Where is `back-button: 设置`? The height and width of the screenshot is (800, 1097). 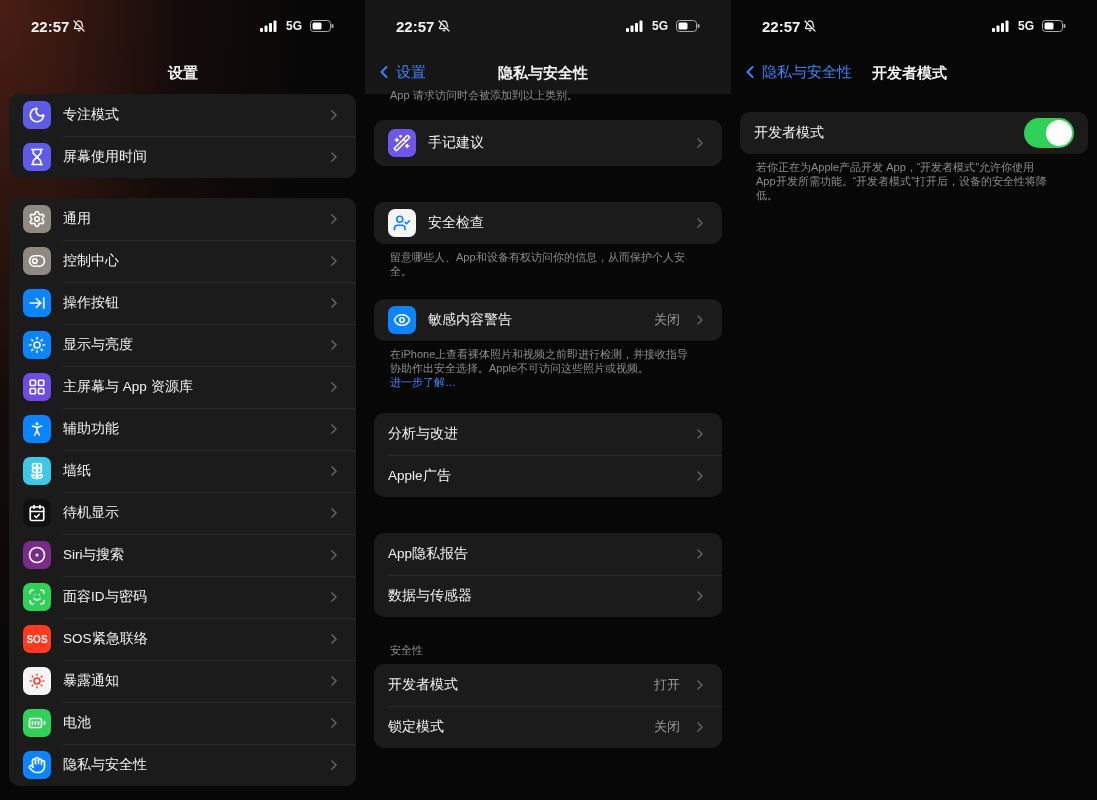
back-button: 设置 is located at coordinates (400, 72).